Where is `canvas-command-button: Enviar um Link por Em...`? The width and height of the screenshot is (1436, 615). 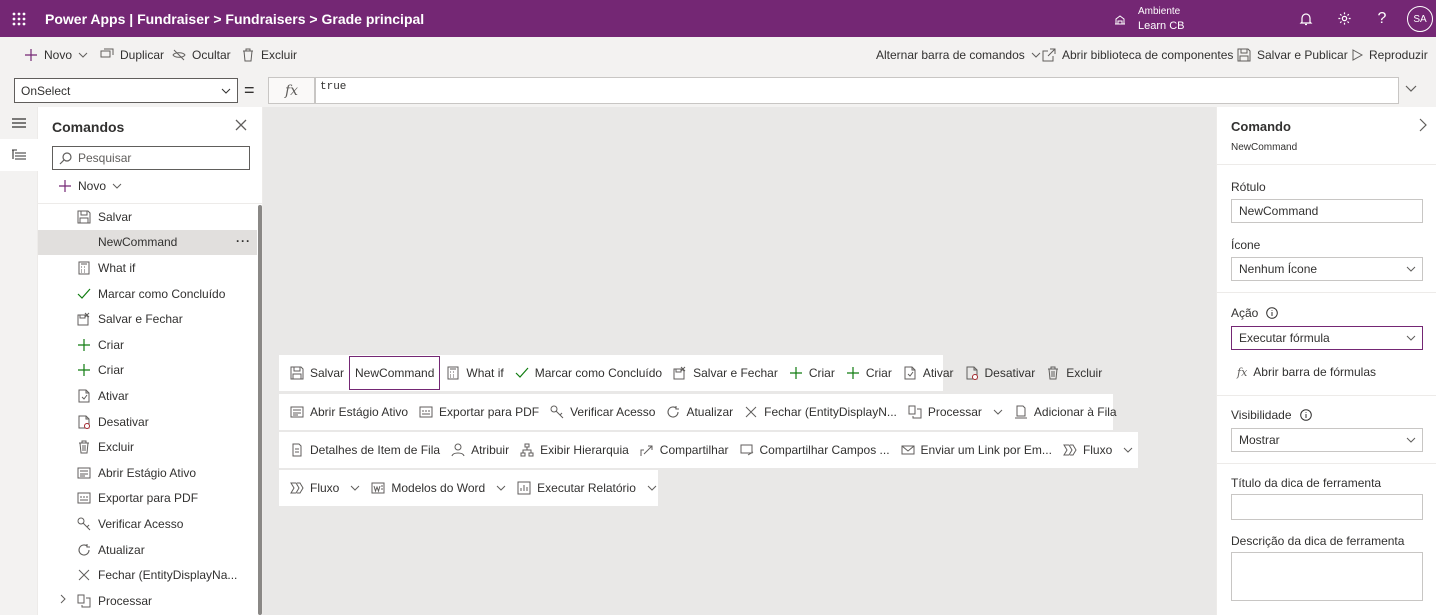 canvas-command-button: Enviar um Link por Em... is located at coordinates (976, 450).